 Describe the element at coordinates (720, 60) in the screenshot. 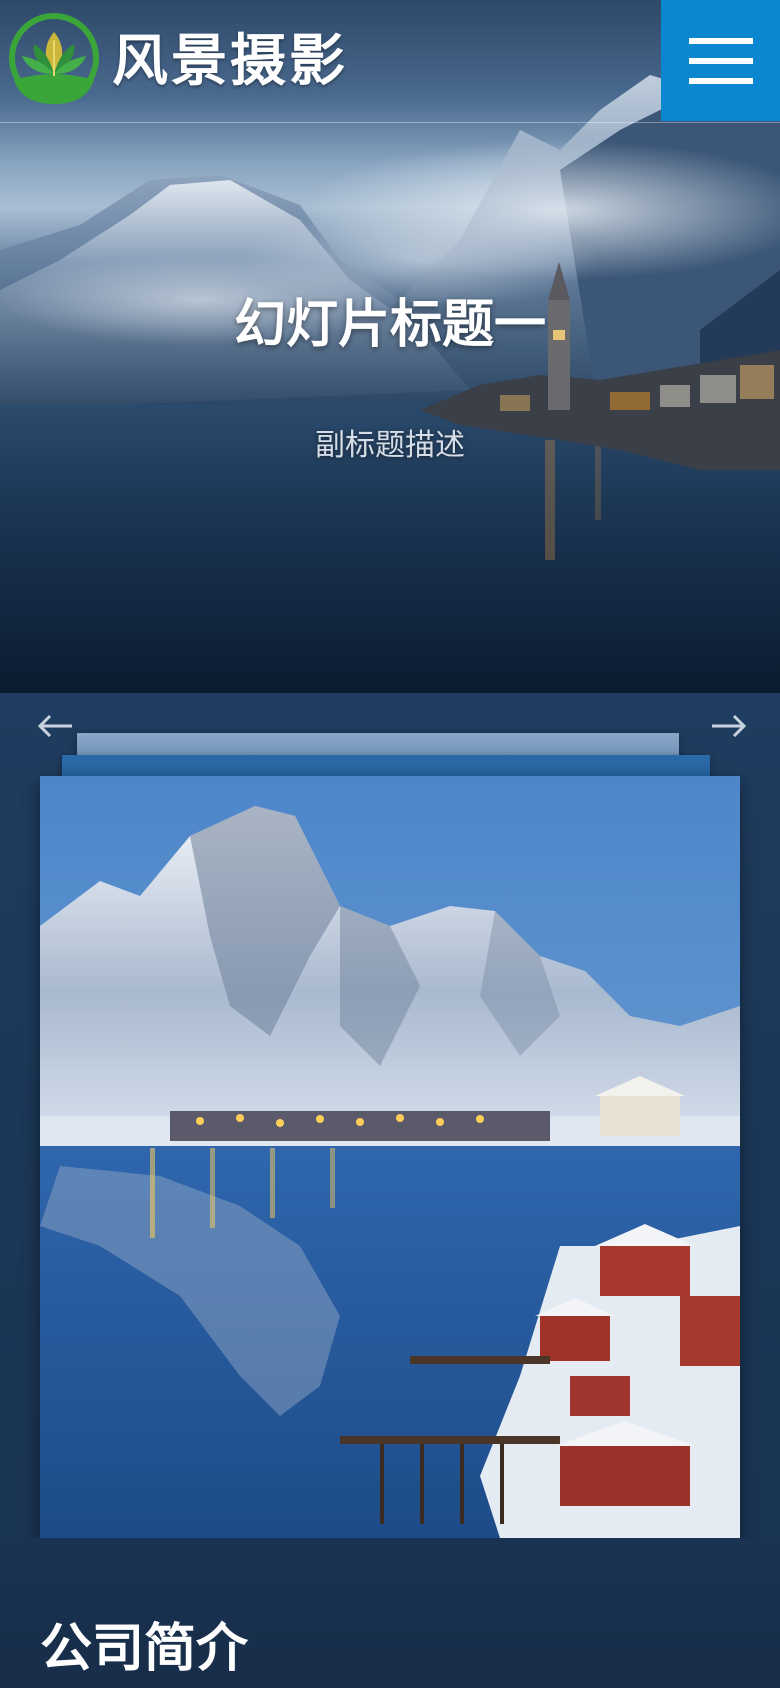

I see `hamburger-menu-button` at that location.